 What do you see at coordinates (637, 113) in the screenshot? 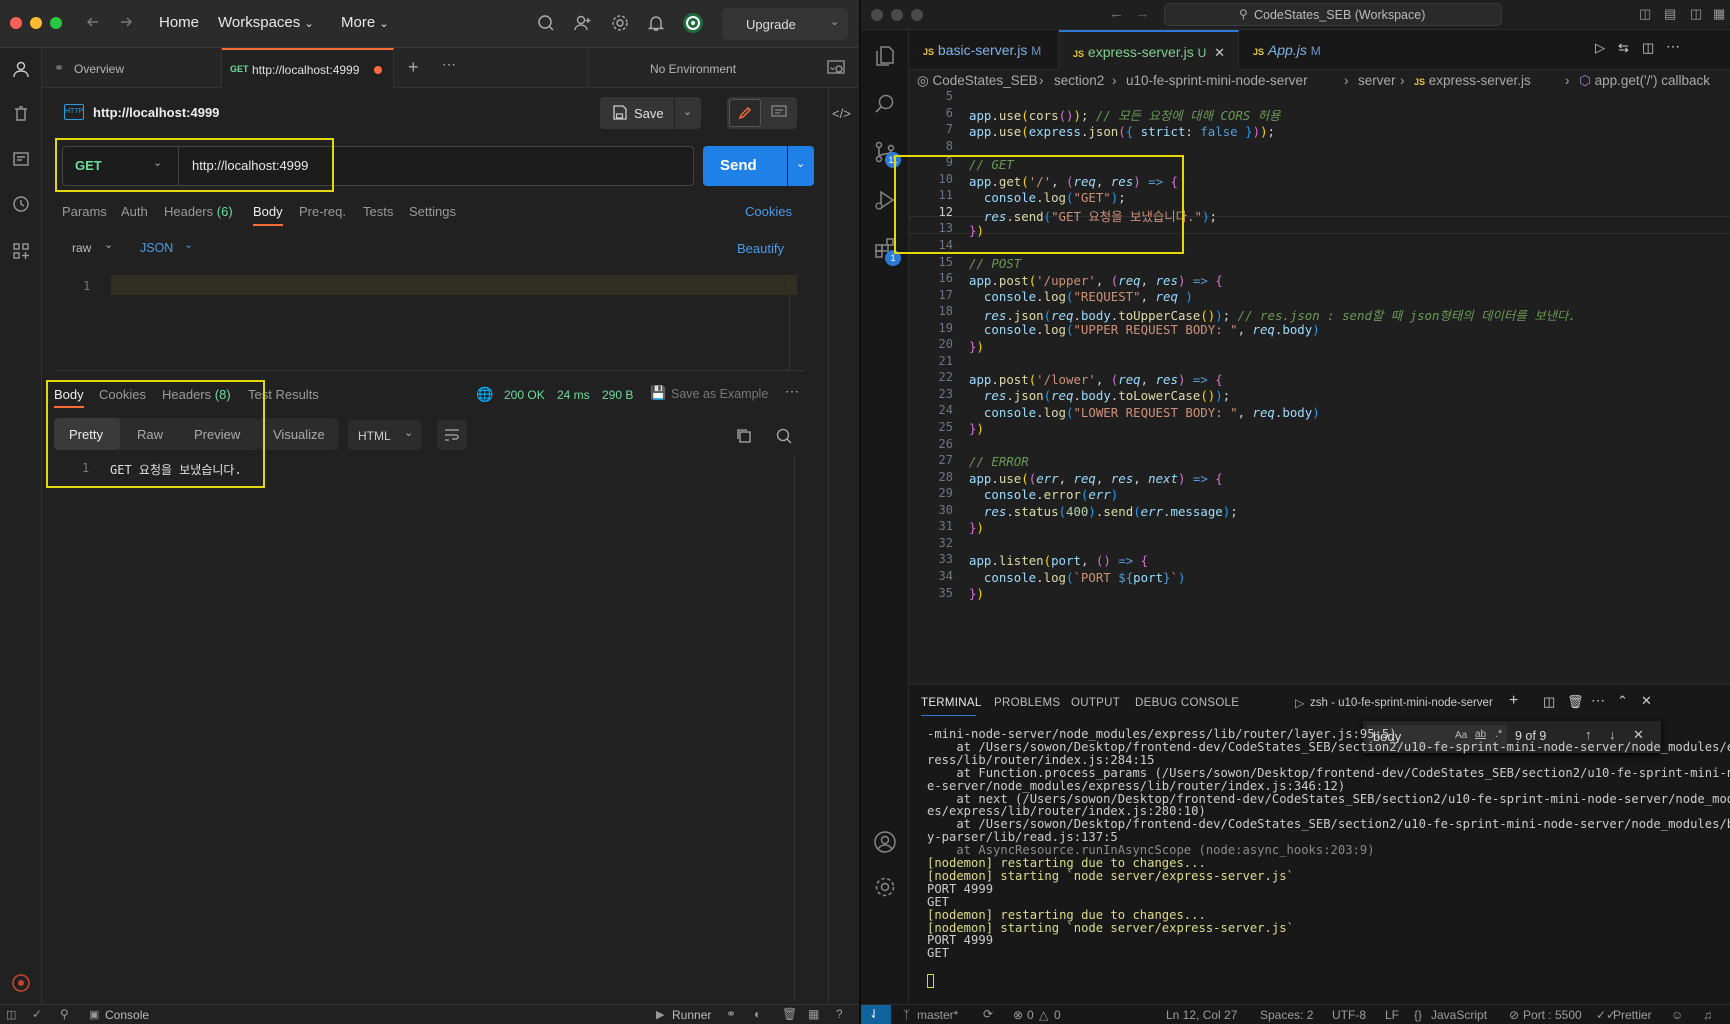
I see `save-button: Save` at bounding box center [637, 113].